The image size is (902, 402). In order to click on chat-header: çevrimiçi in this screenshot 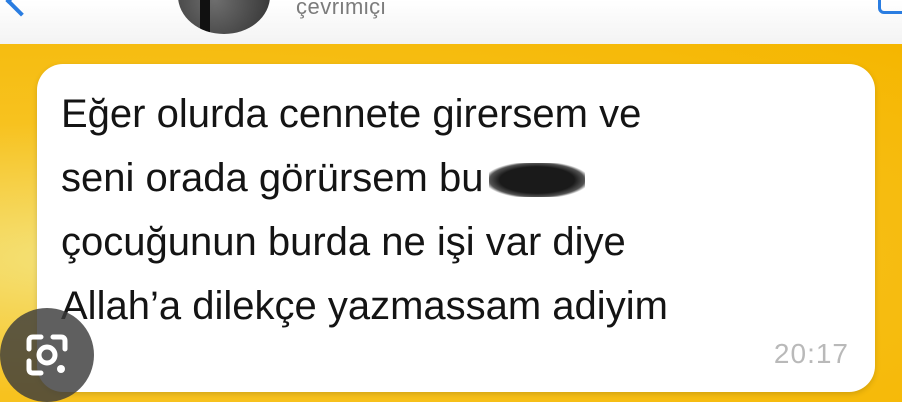, I will do `click(451, 22)`.